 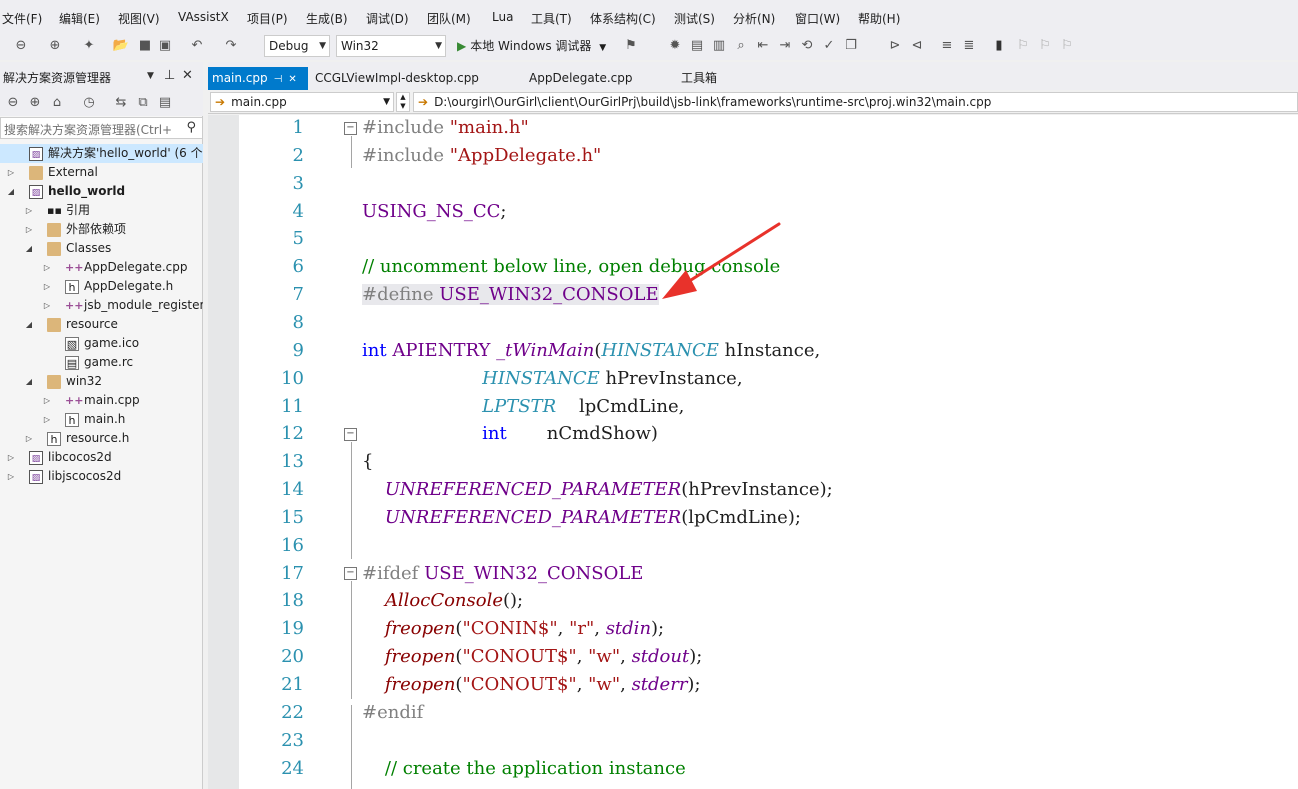 I want to click on folder-icon: ▥, so click(x=719, y=46).